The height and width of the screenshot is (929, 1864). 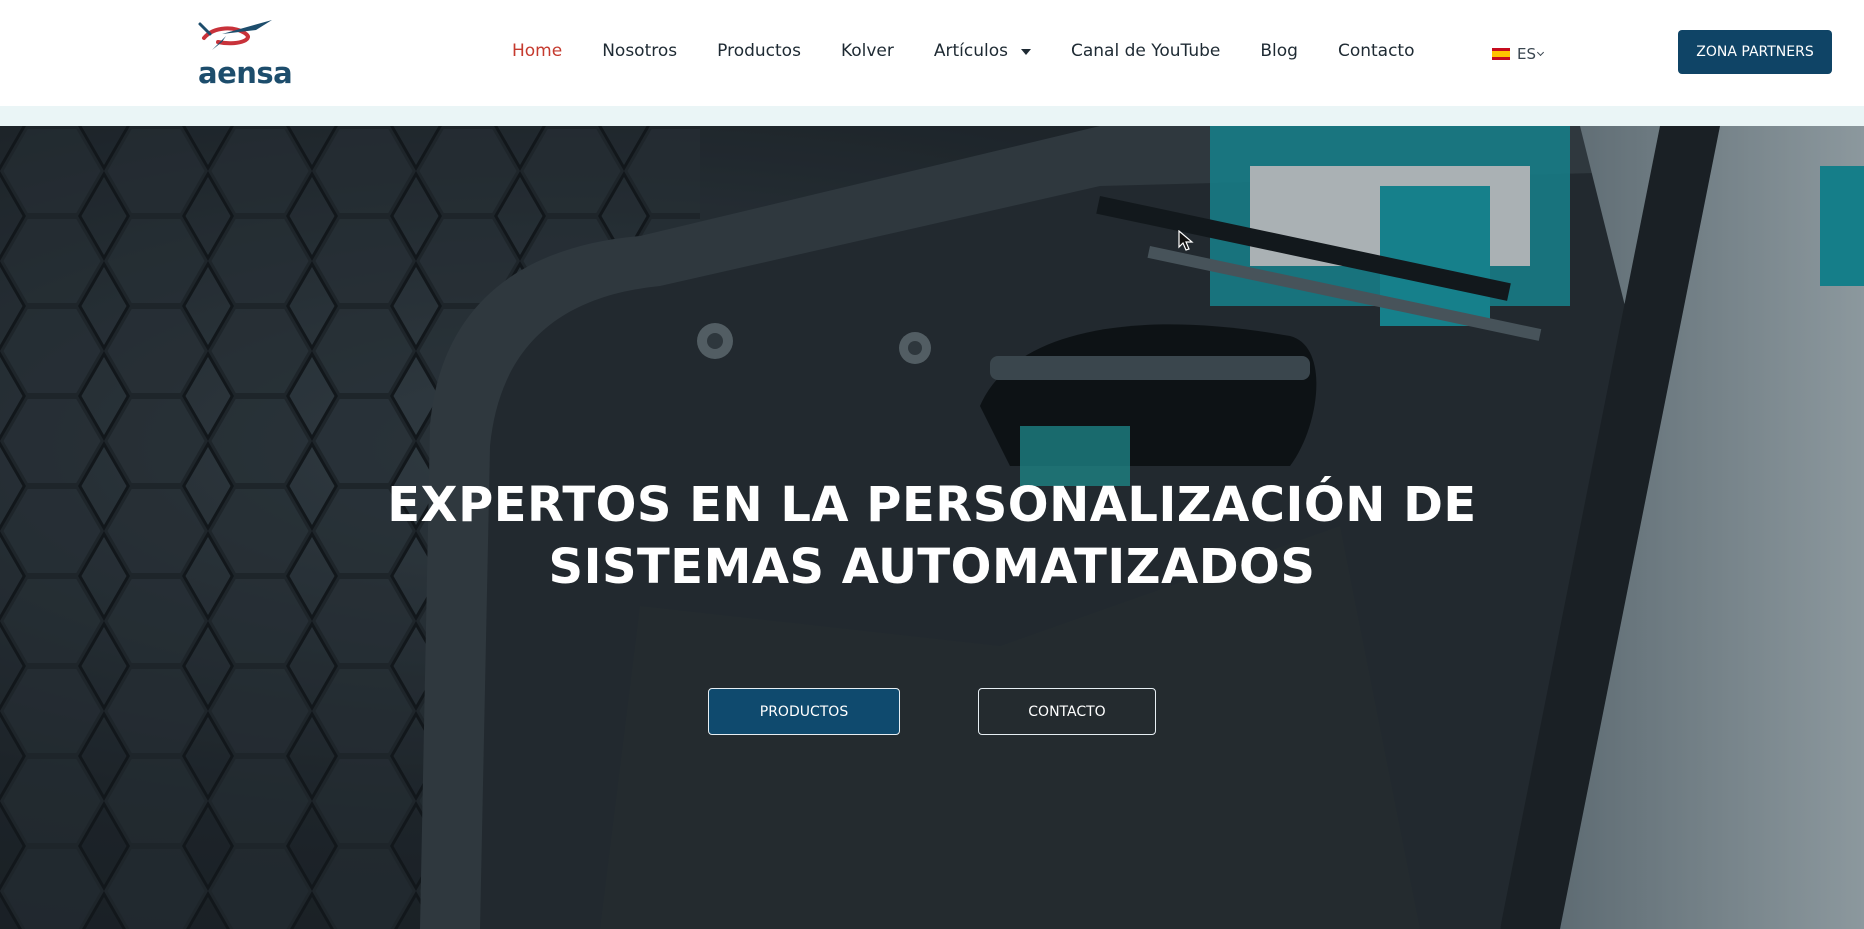 What do you see at coordinates (537, 51) in the screenshot?
I see `nav-home: Home` at bounding box center [537, 51].